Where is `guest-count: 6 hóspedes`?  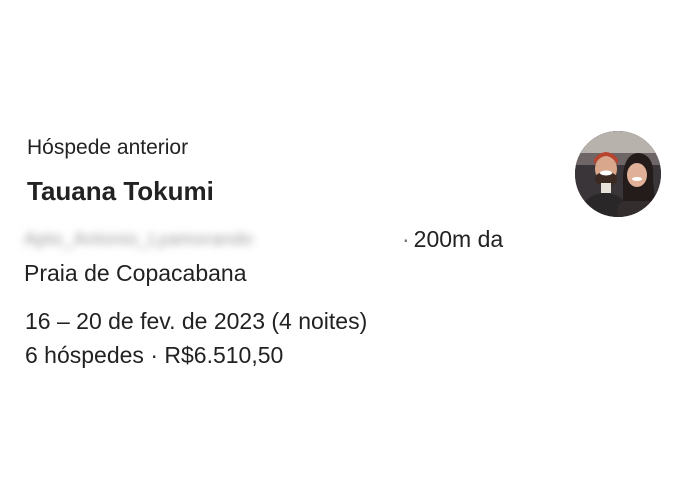
guest-count: 6 hóspedes is located at coordinates (84, 355).